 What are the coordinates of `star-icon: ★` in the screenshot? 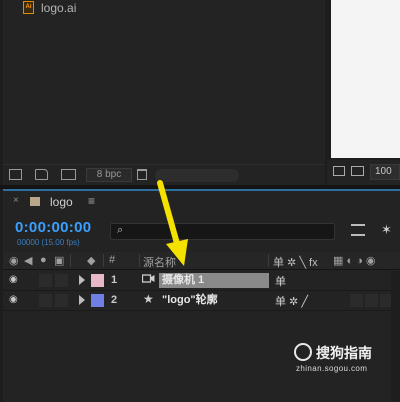 It's located at (148, 299).